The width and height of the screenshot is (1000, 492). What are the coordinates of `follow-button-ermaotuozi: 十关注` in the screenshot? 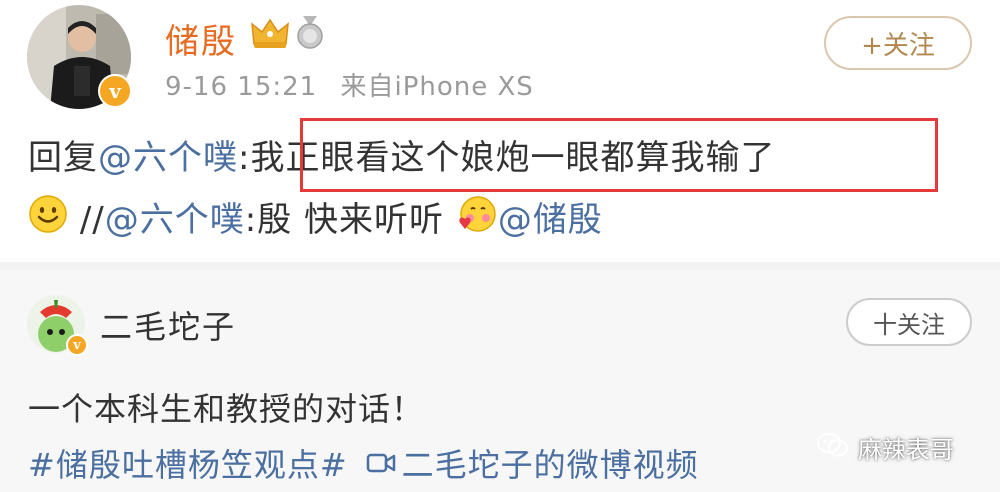 It's located at (909, 322).